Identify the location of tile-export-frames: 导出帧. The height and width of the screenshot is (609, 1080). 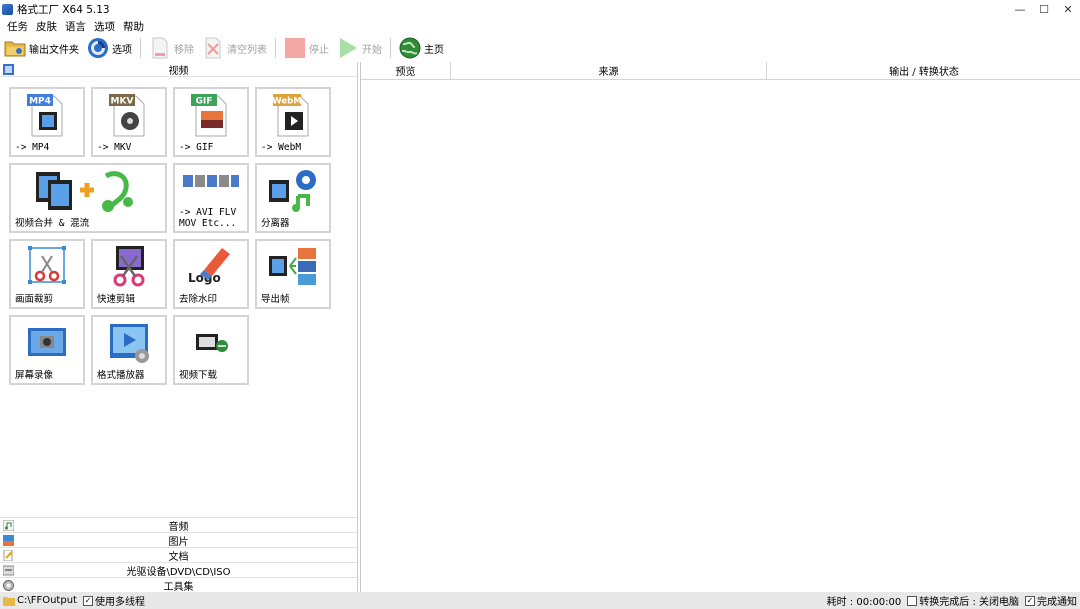
(293, 274).